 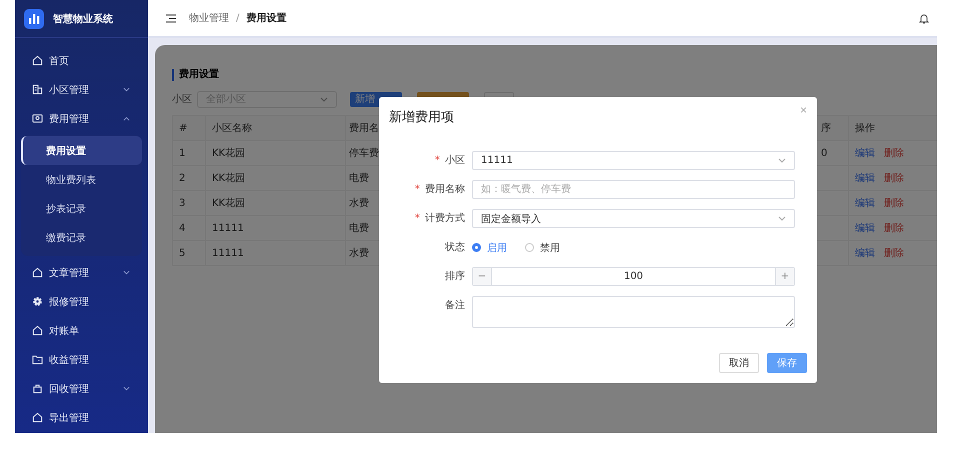 What do you see at coordinates (445, 218) in the screenshot?
I see `field-label: 计费方式` at bounding box center [445, 218].